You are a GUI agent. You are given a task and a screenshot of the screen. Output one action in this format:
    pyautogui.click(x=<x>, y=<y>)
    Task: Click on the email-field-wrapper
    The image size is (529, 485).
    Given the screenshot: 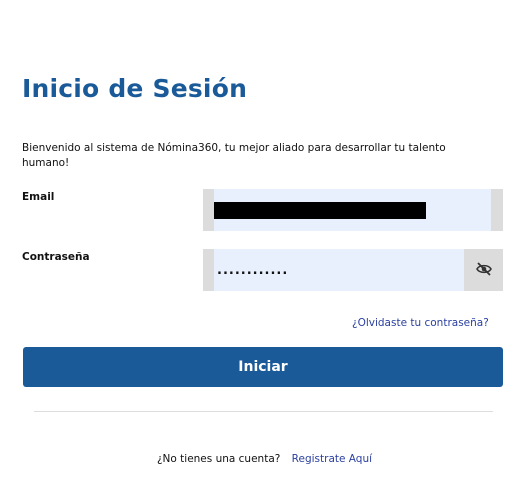 What is the action you would take?
    pyautogui.click(x=353, y=210)
    